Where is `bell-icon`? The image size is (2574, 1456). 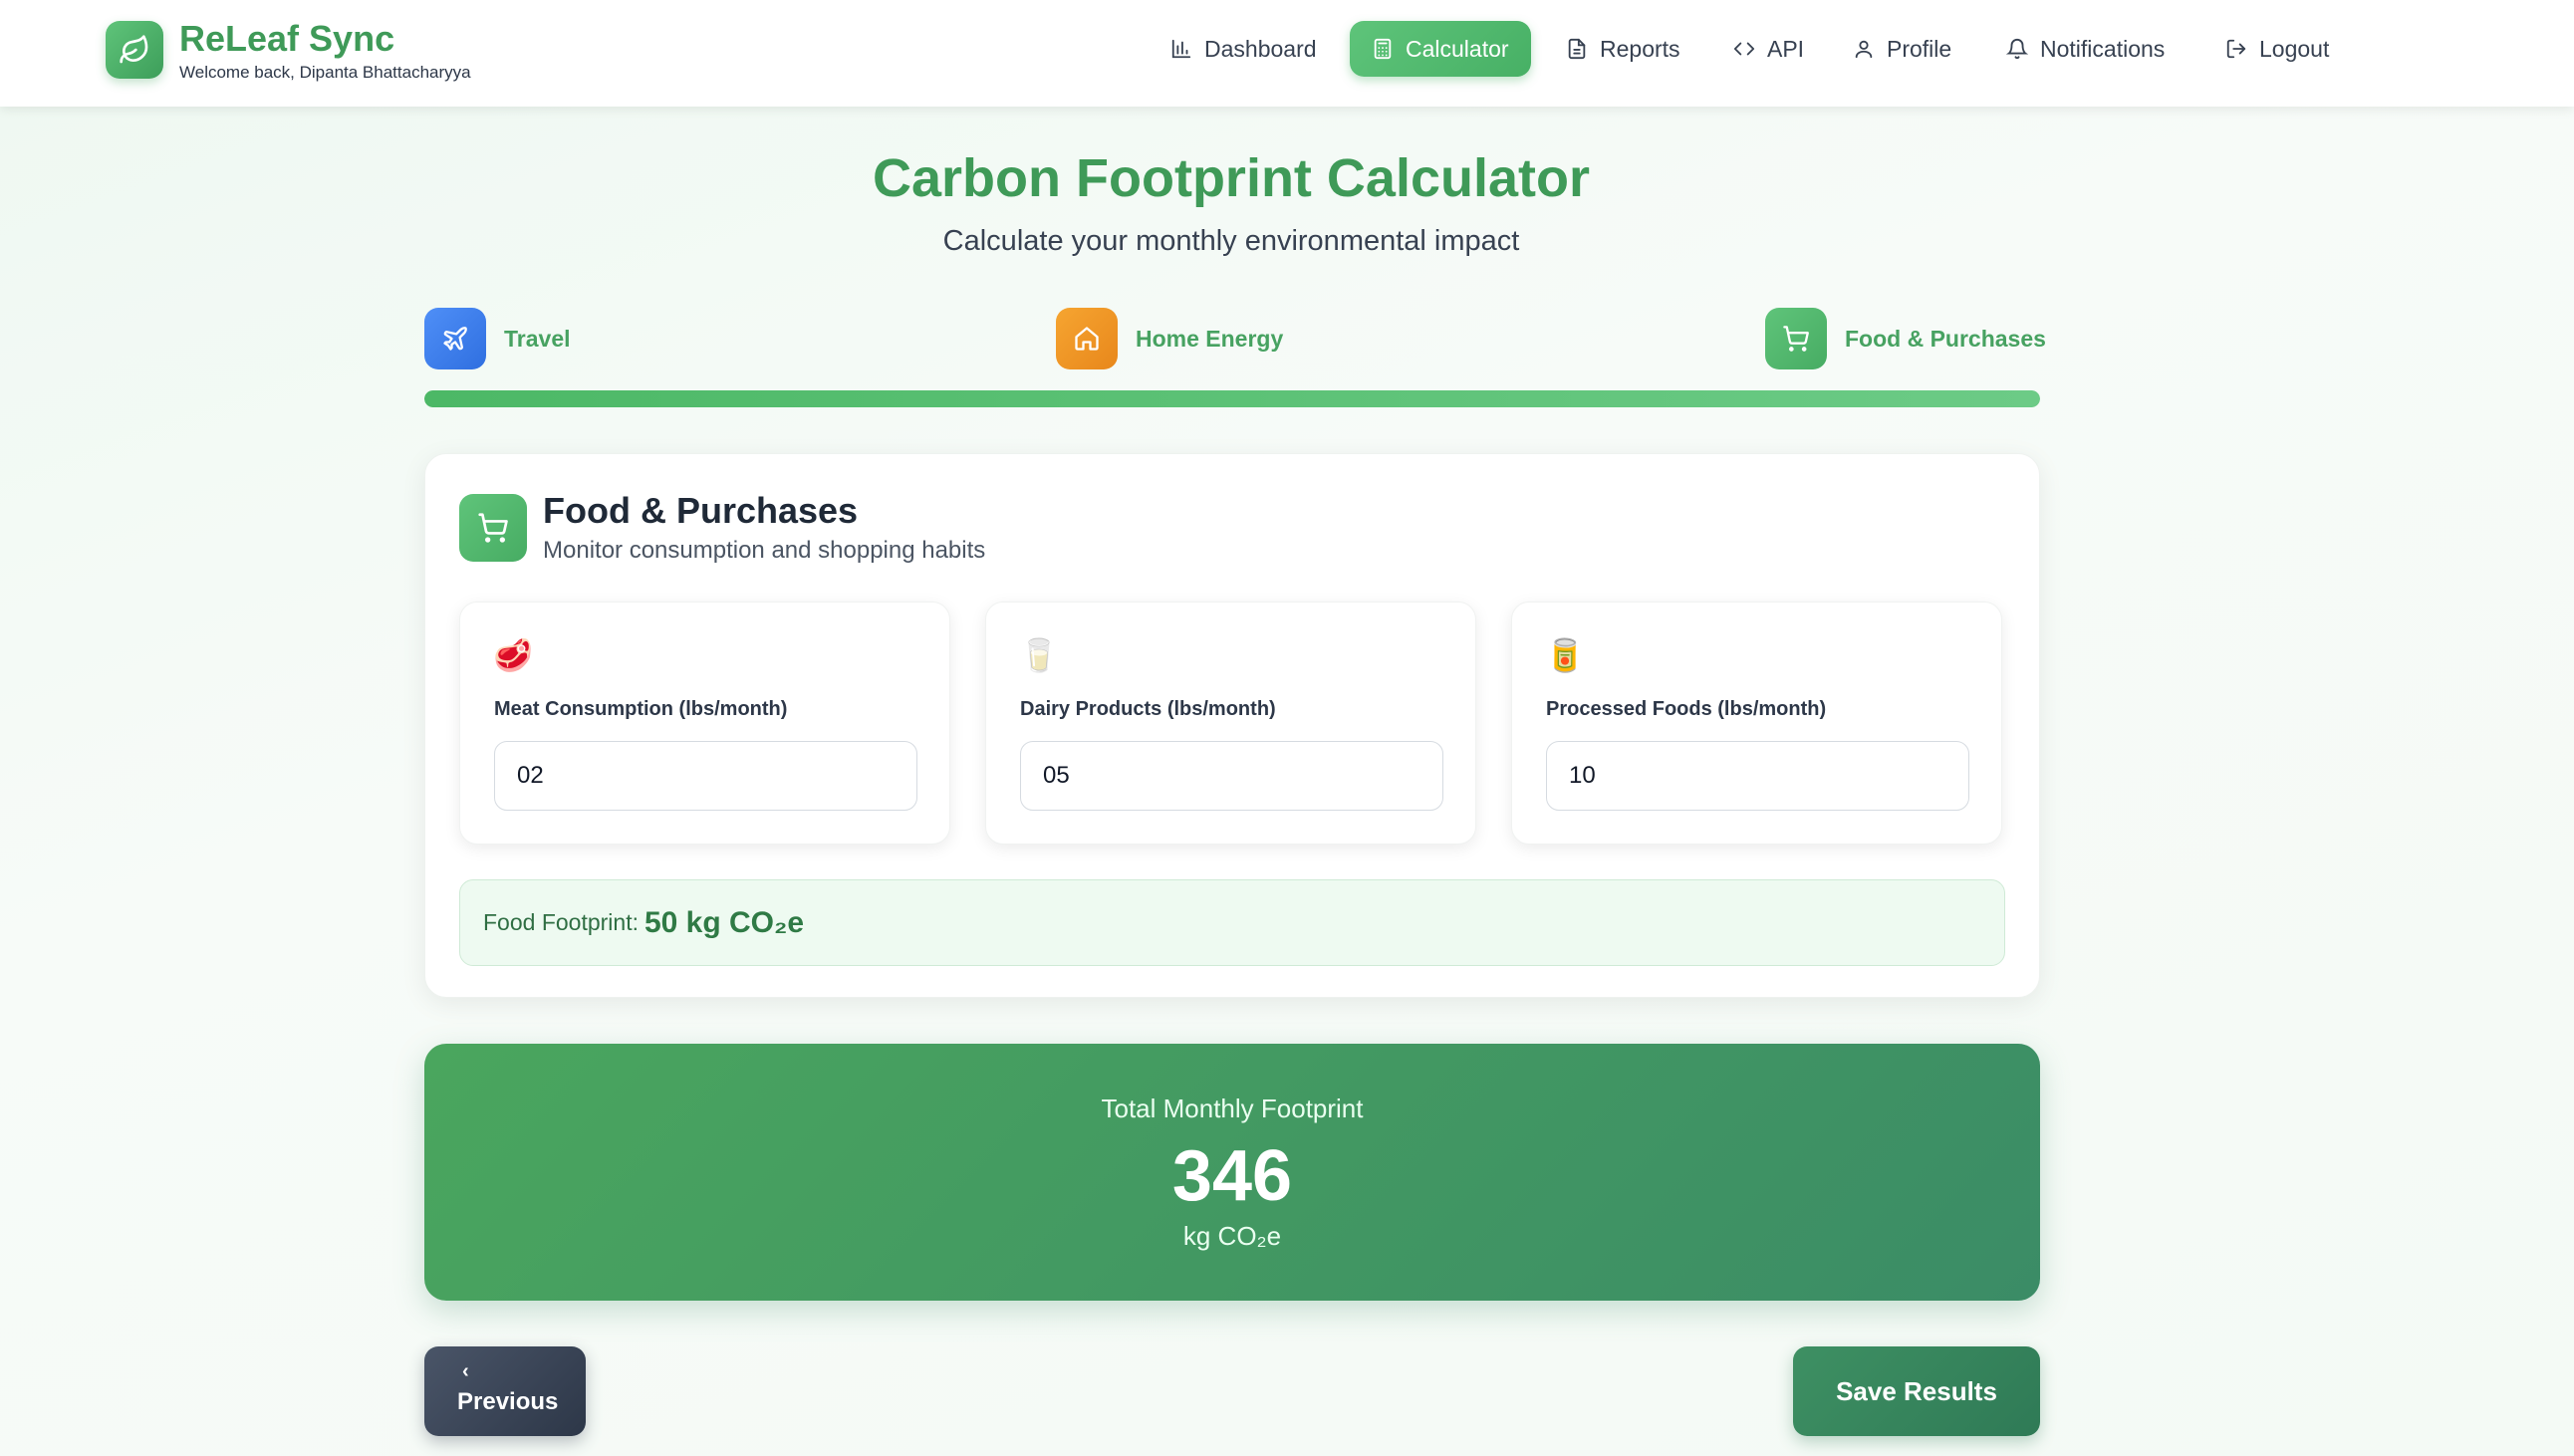 bell-icon is located at coordinates (2017, 49).